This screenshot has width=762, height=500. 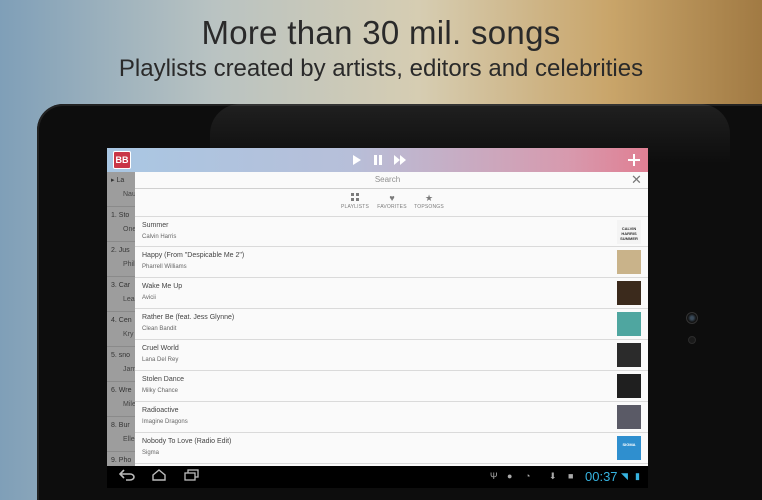 I want to click on song-artist: Clean Bandit, so click(x=159, y=329).